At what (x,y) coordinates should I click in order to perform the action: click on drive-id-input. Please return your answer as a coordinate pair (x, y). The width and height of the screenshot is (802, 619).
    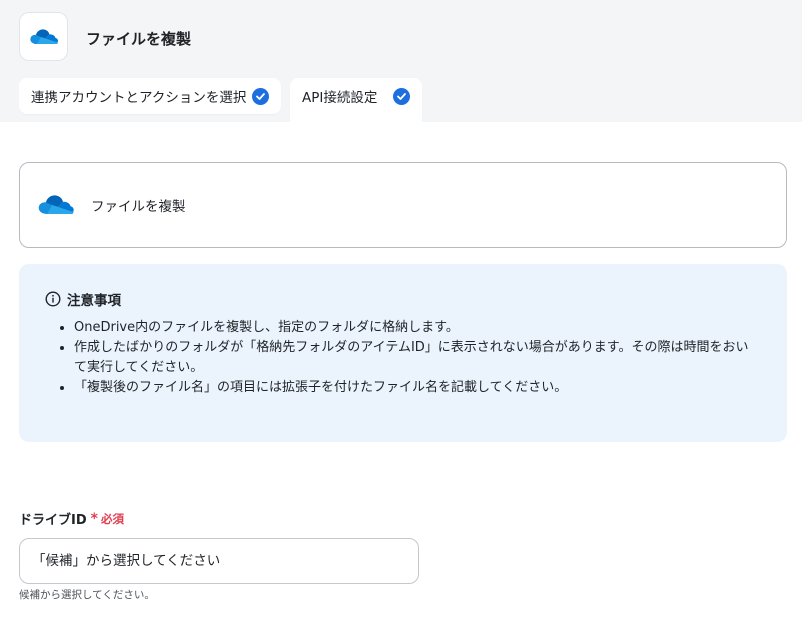
    Looking at the image, I should click on (219, 561).